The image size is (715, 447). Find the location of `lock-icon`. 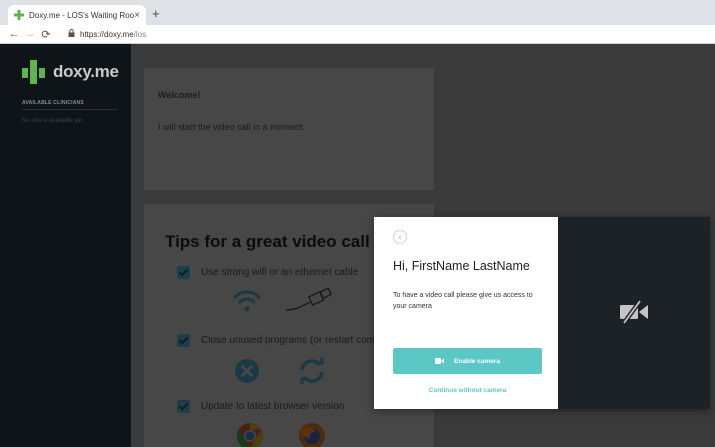

lock-icon is located at coordinates (71, 34).